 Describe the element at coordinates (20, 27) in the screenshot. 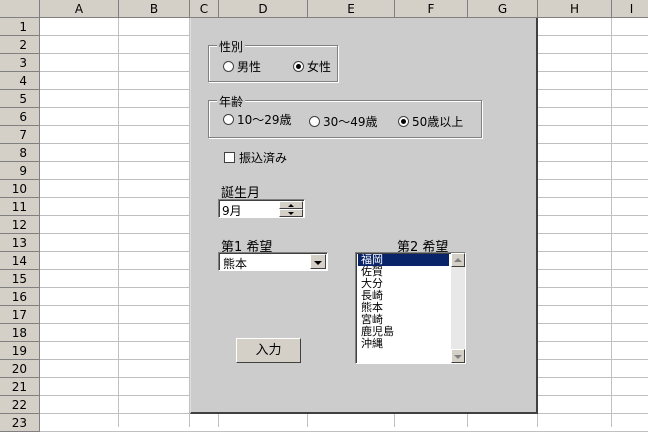

I see `row-header-1: 1` at that location.